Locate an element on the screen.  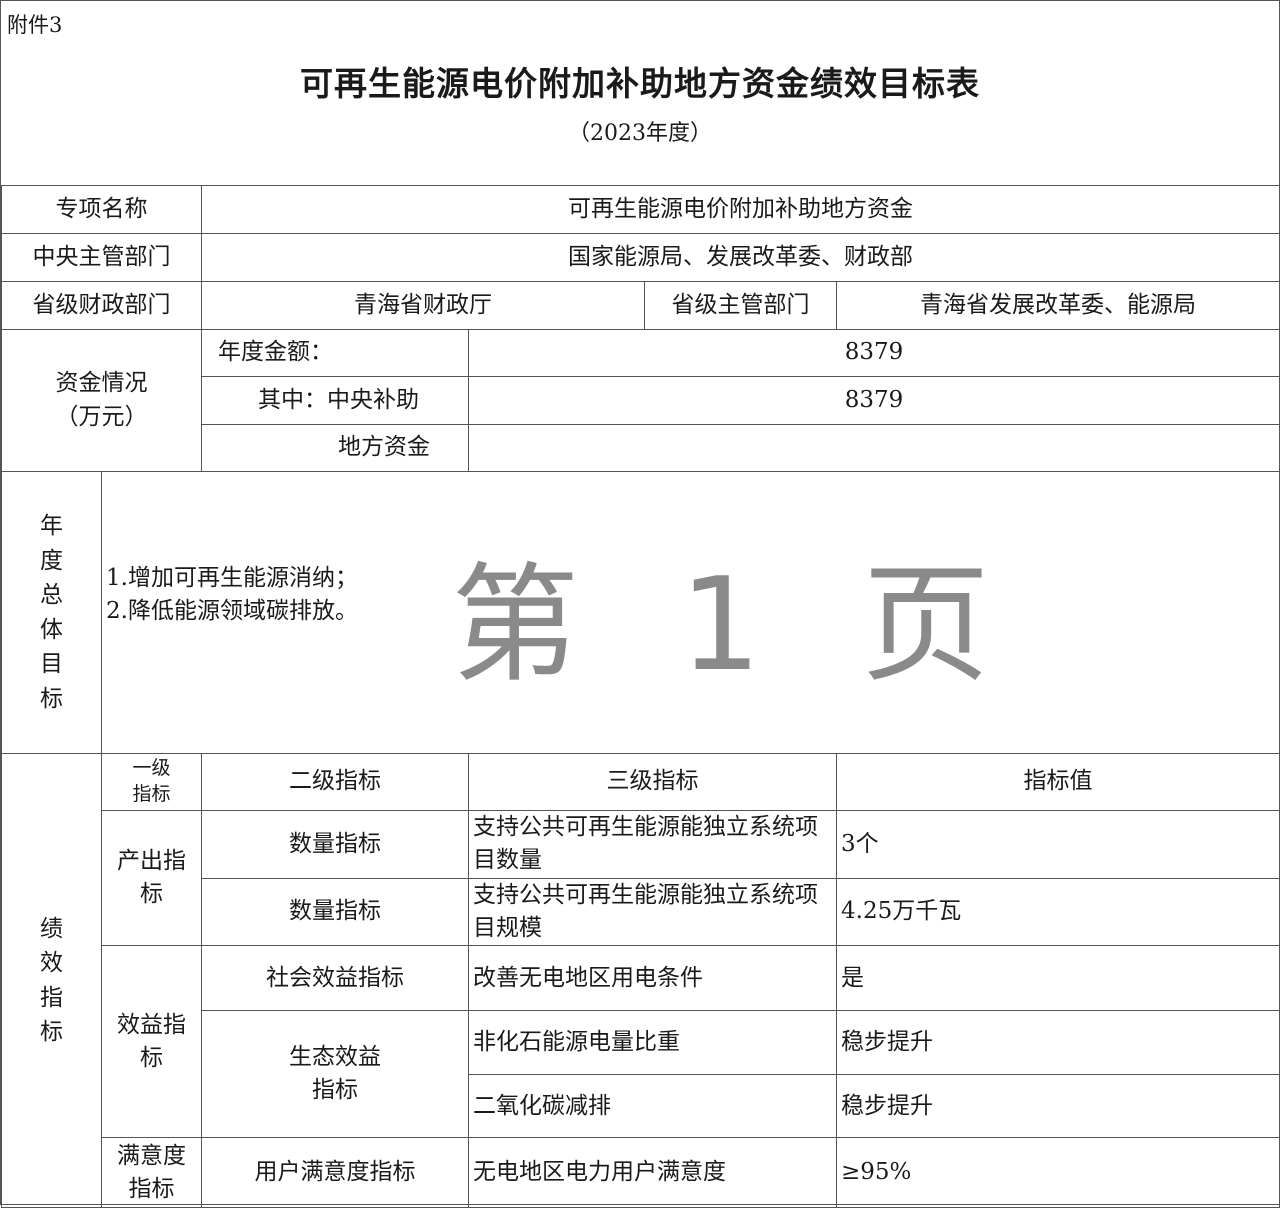
performance-label: 绩效指标 is located at coordinates (51, 980).